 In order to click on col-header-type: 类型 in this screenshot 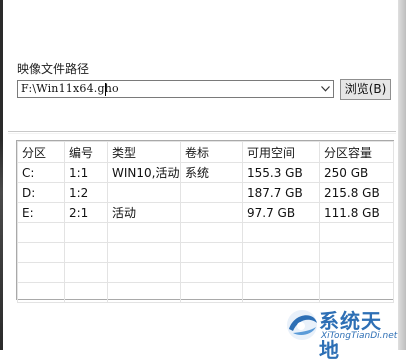, I will do `click(144, 152)`.